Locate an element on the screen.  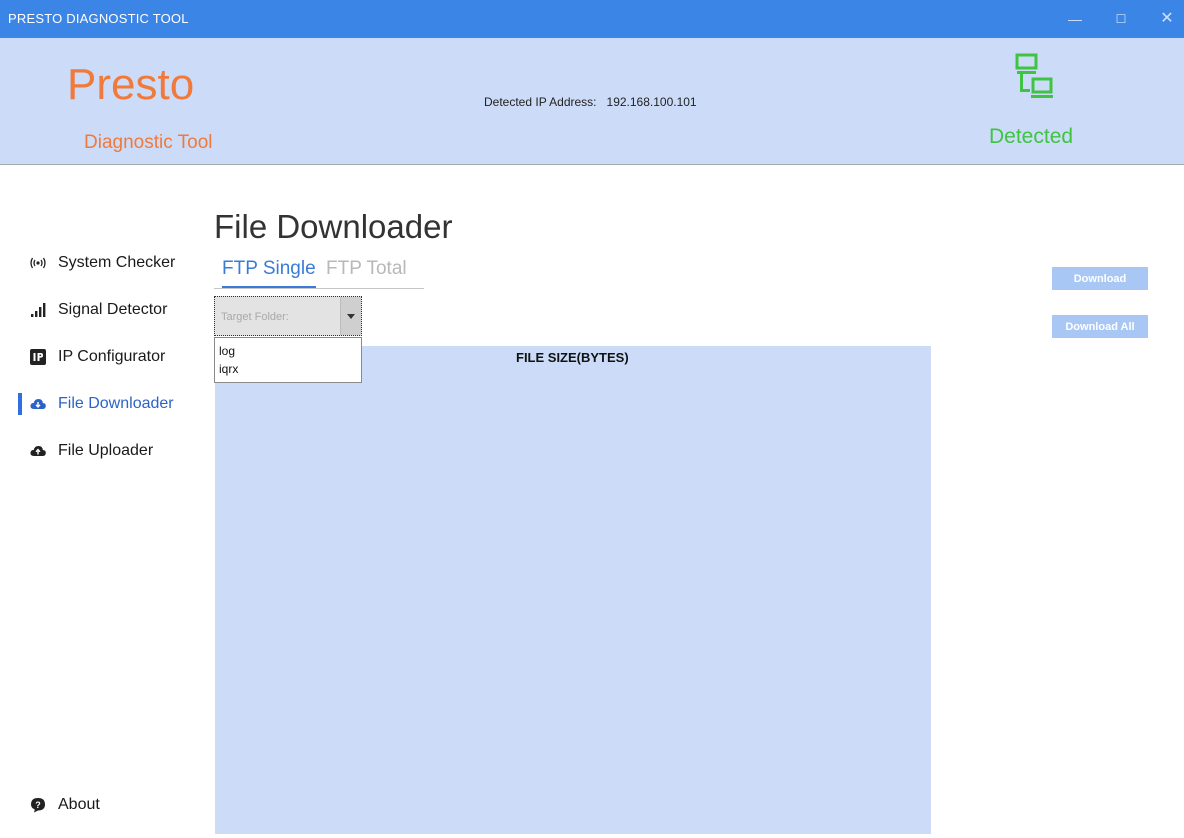
info-bubble-icon: ? is located at coordinates (38, 805).